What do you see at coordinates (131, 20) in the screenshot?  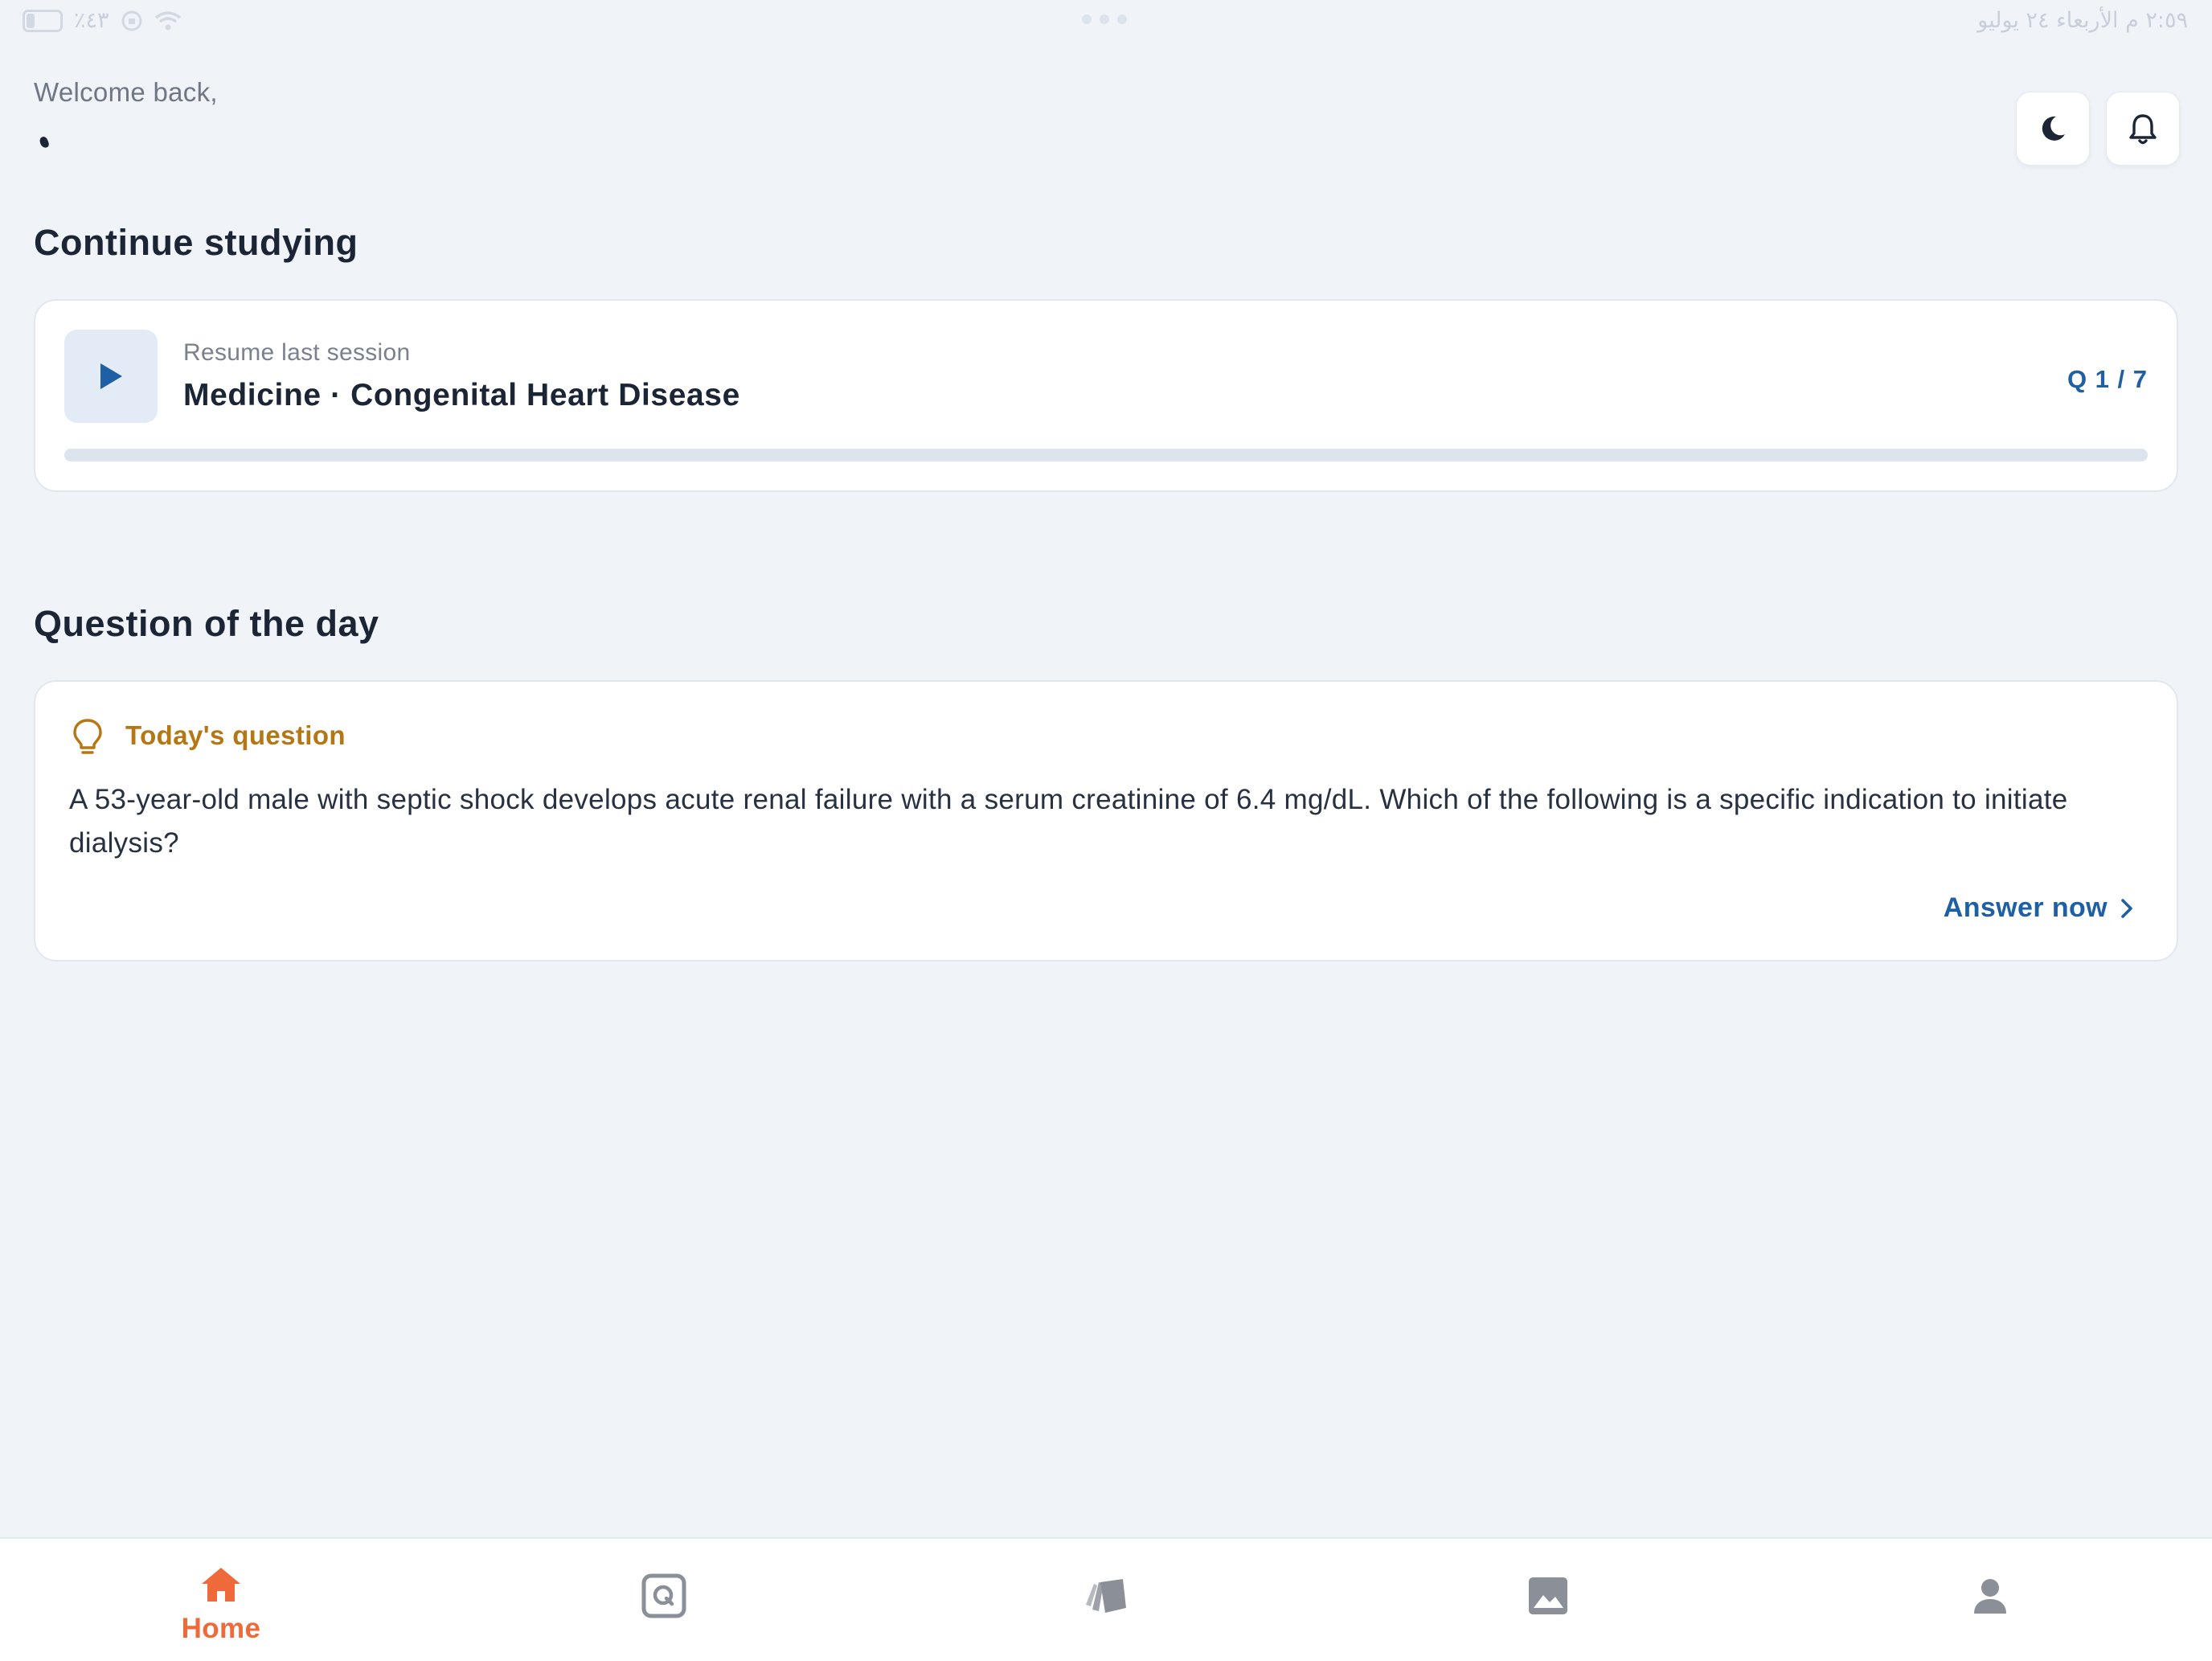 I see `orientation-lock-icon` at bounding box center [131, 20].